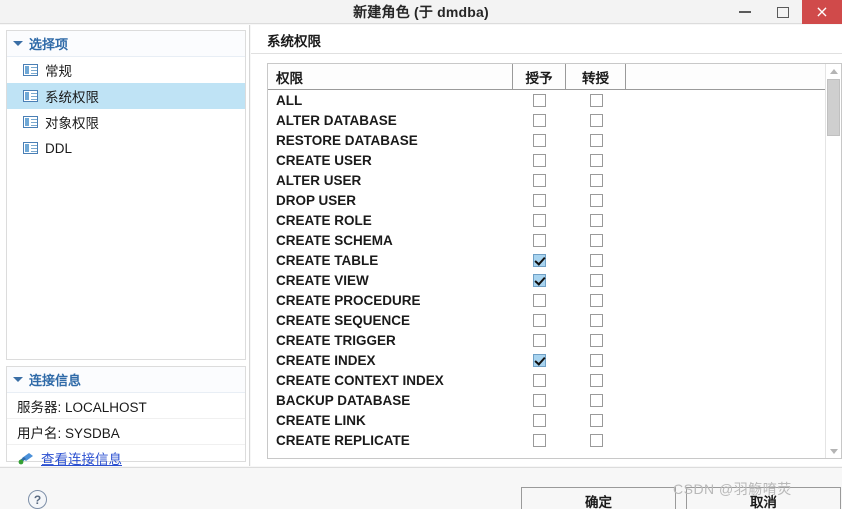 The height and width of the screenshot is (509, 842). Describe the element at coordinates (539, 76) in the screenshot. I see `column-header-grant: 授予` at that location.